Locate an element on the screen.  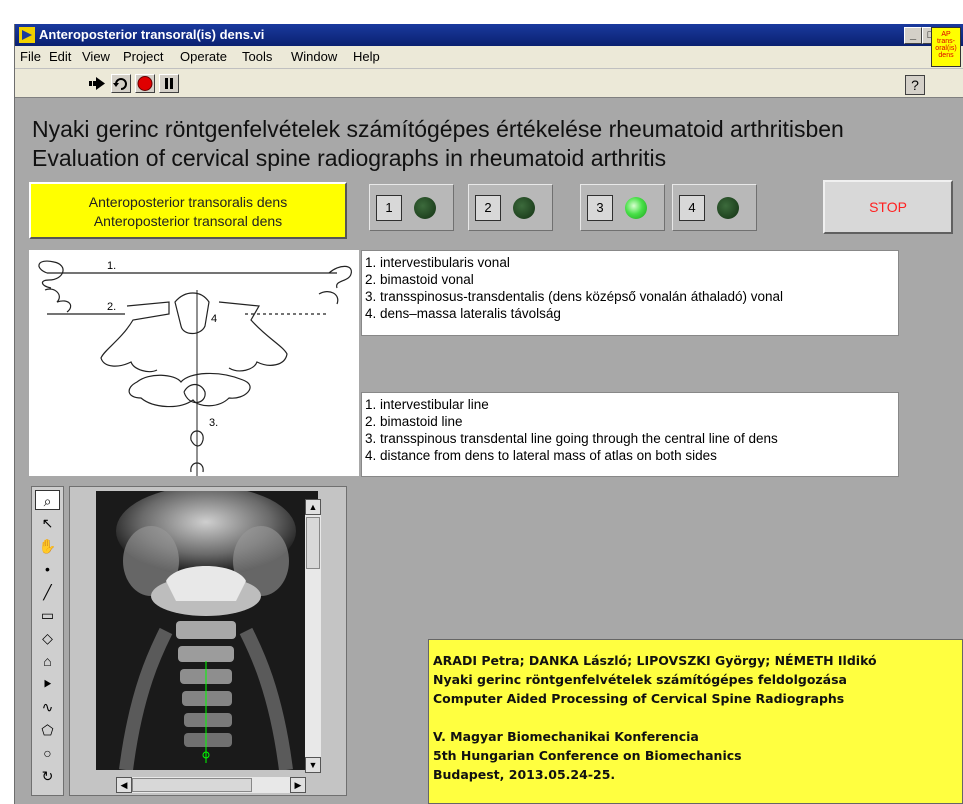
vi-icon-text: oral(is) is located at coordinates (946, 48).